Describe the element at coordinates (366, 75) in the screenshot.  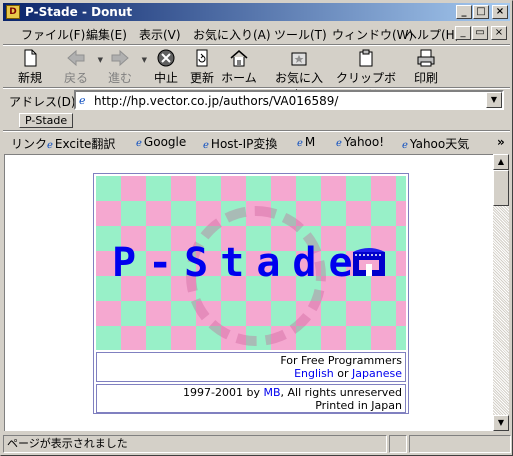
I see `clipboard-button: クリップボード` at that location.